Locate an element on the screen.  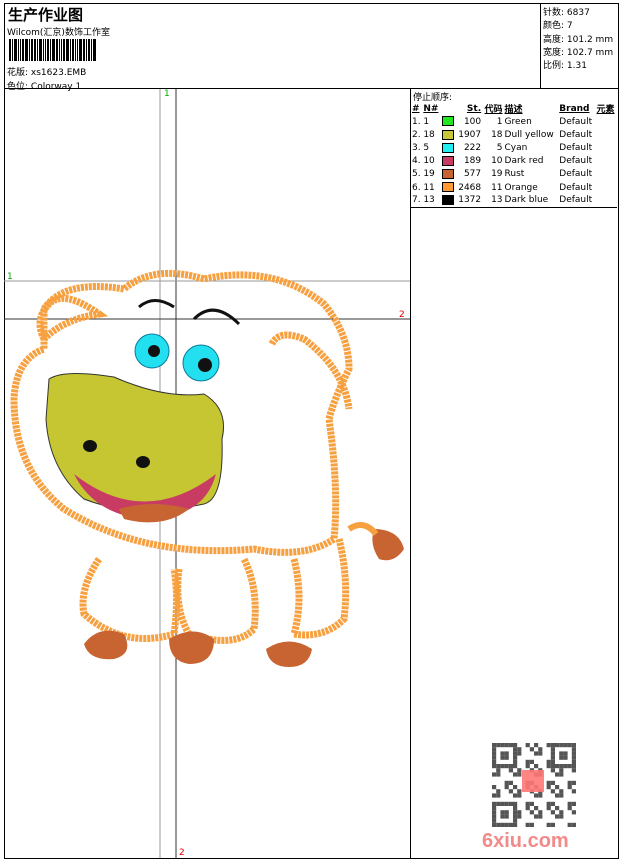
front-leg is located at coordinates (216, 600).